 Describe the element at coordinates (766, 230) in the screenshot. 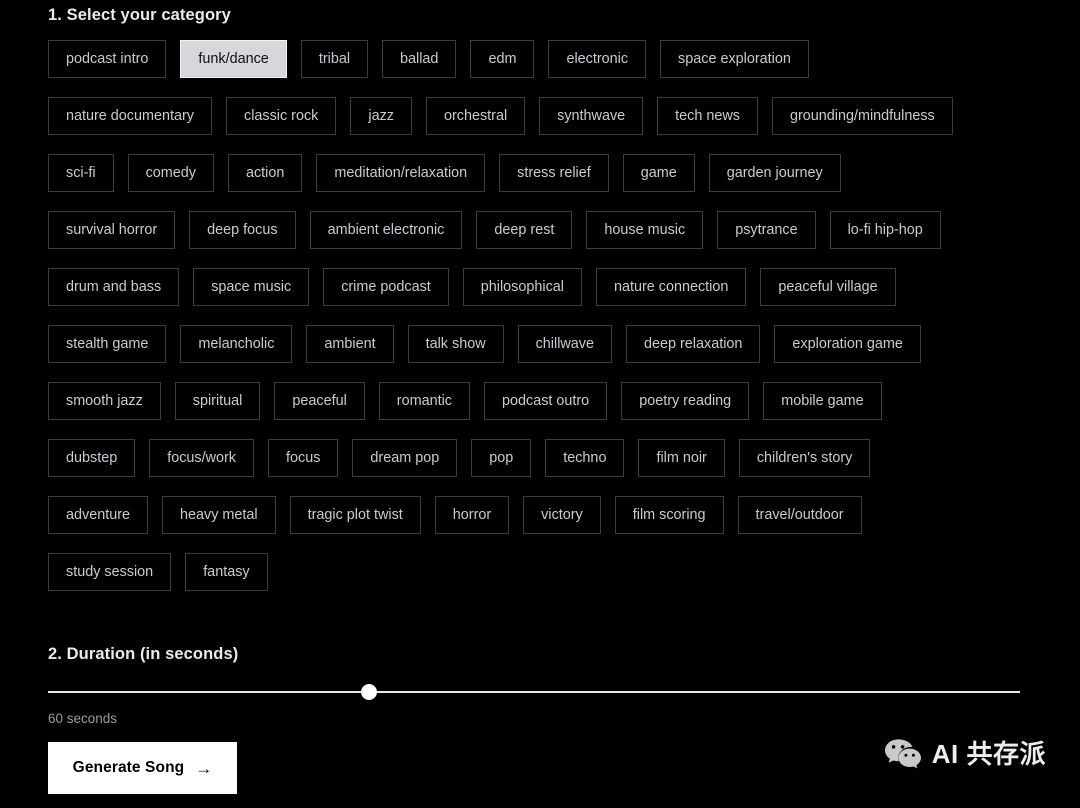

I see `category-chip: psytrance` at that location.